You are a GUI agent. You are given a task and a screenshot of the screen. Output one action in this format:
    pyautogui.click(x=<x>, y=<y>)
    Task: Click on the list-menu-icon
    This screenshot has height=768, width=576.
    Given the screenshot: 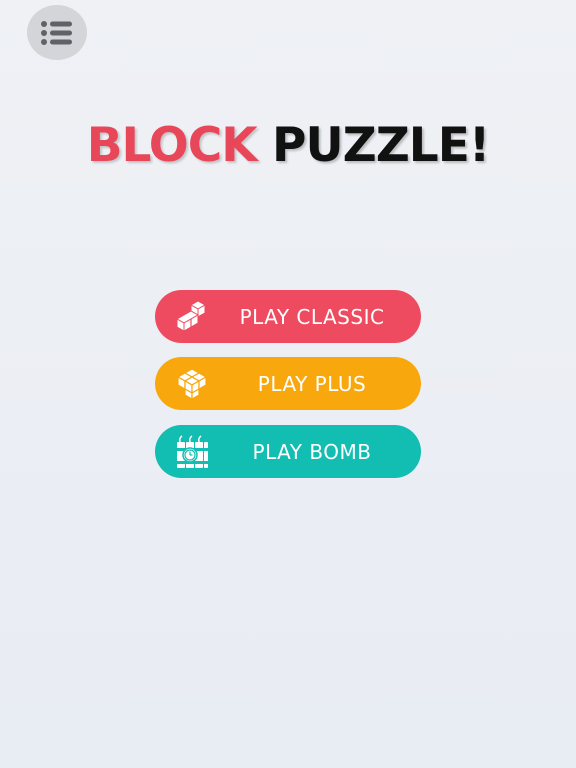 What is the action you would take?
    pyautogui.click(x=56, y=32)
    